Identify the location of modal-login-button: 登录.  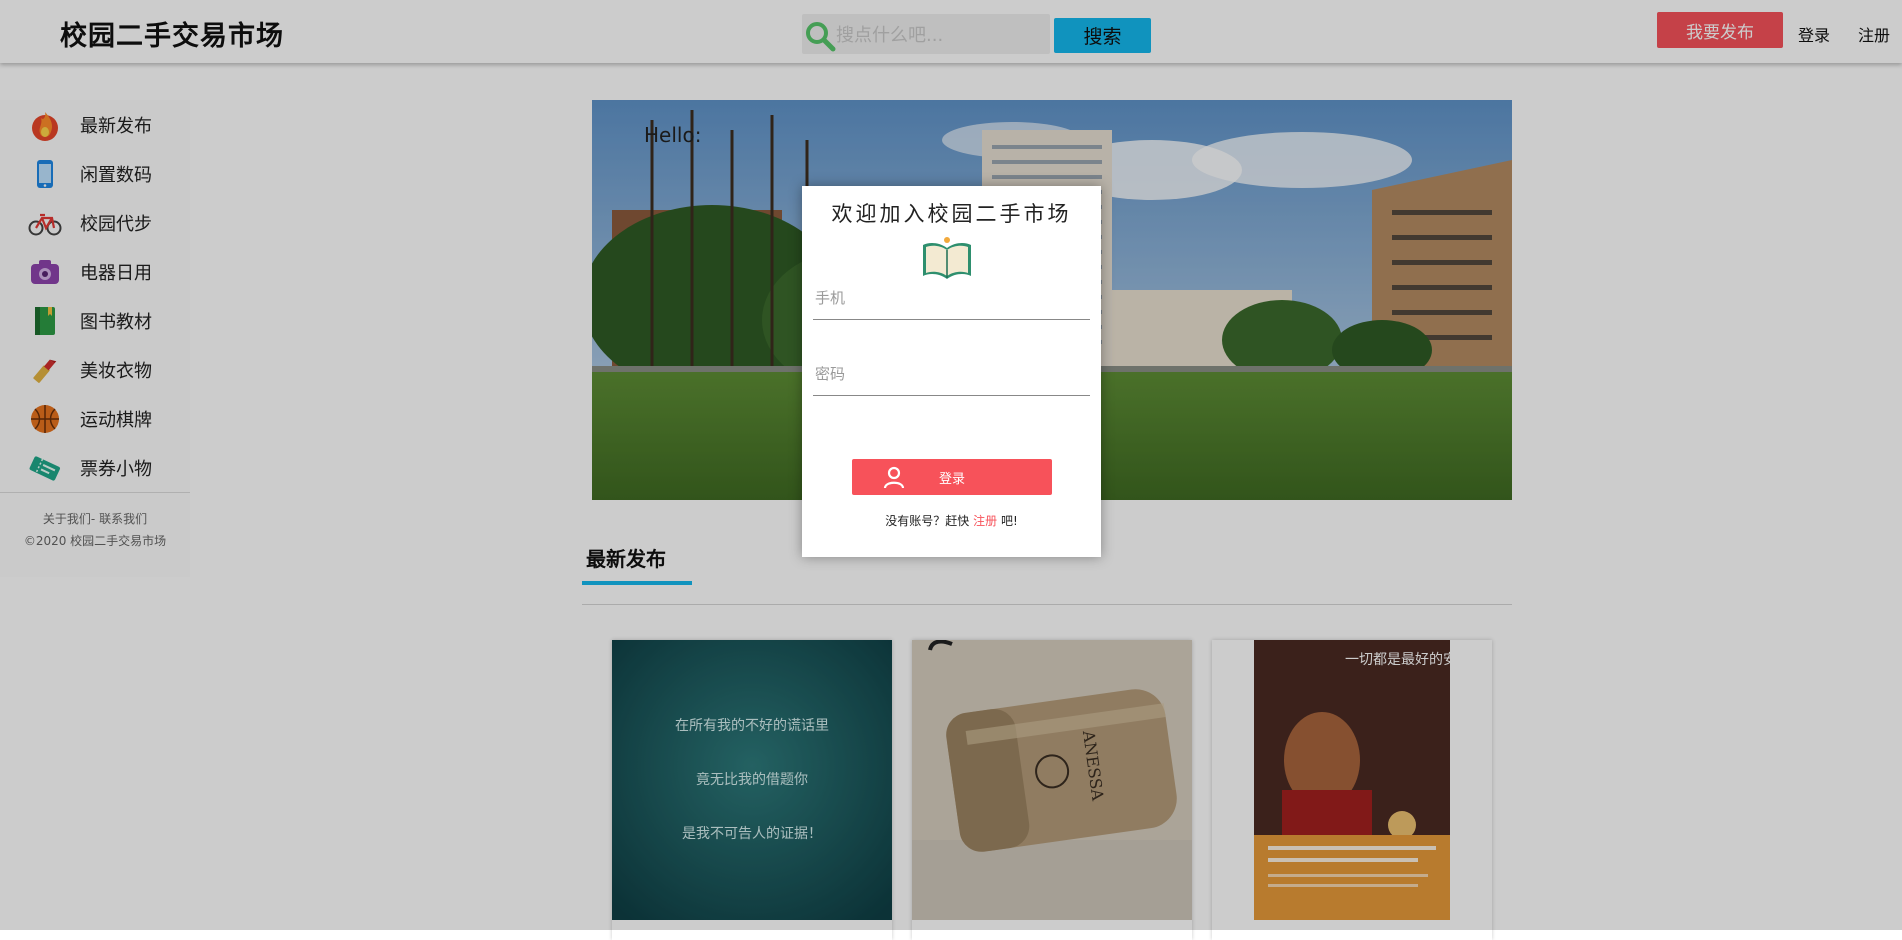
(952, 477).